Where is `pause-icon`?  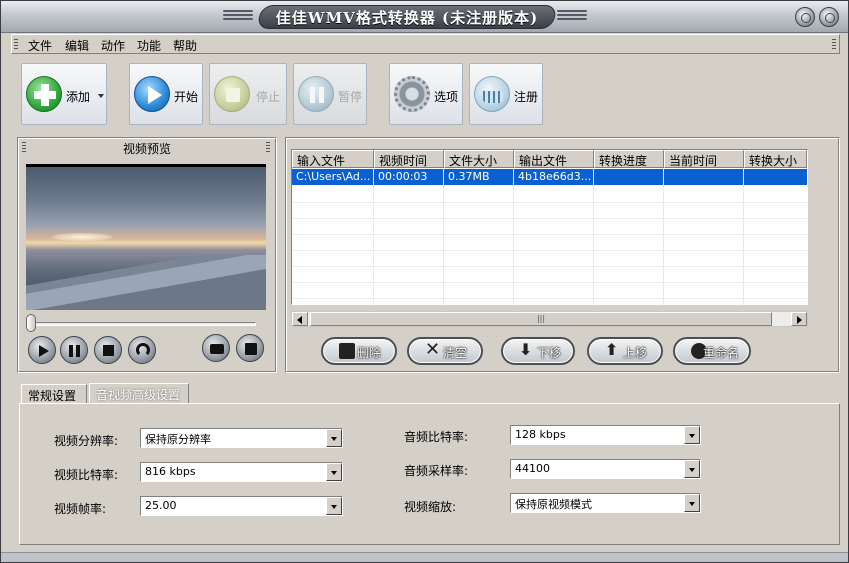
pause-icon is located at coordinates (316, 94).